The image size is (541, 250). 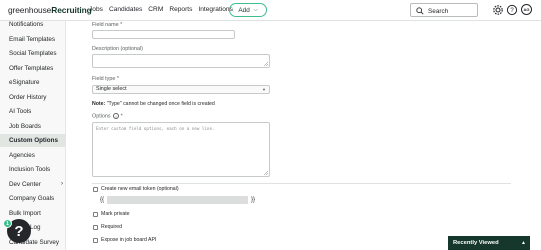 I want to click on search-icon, so click(x=420, y=11).